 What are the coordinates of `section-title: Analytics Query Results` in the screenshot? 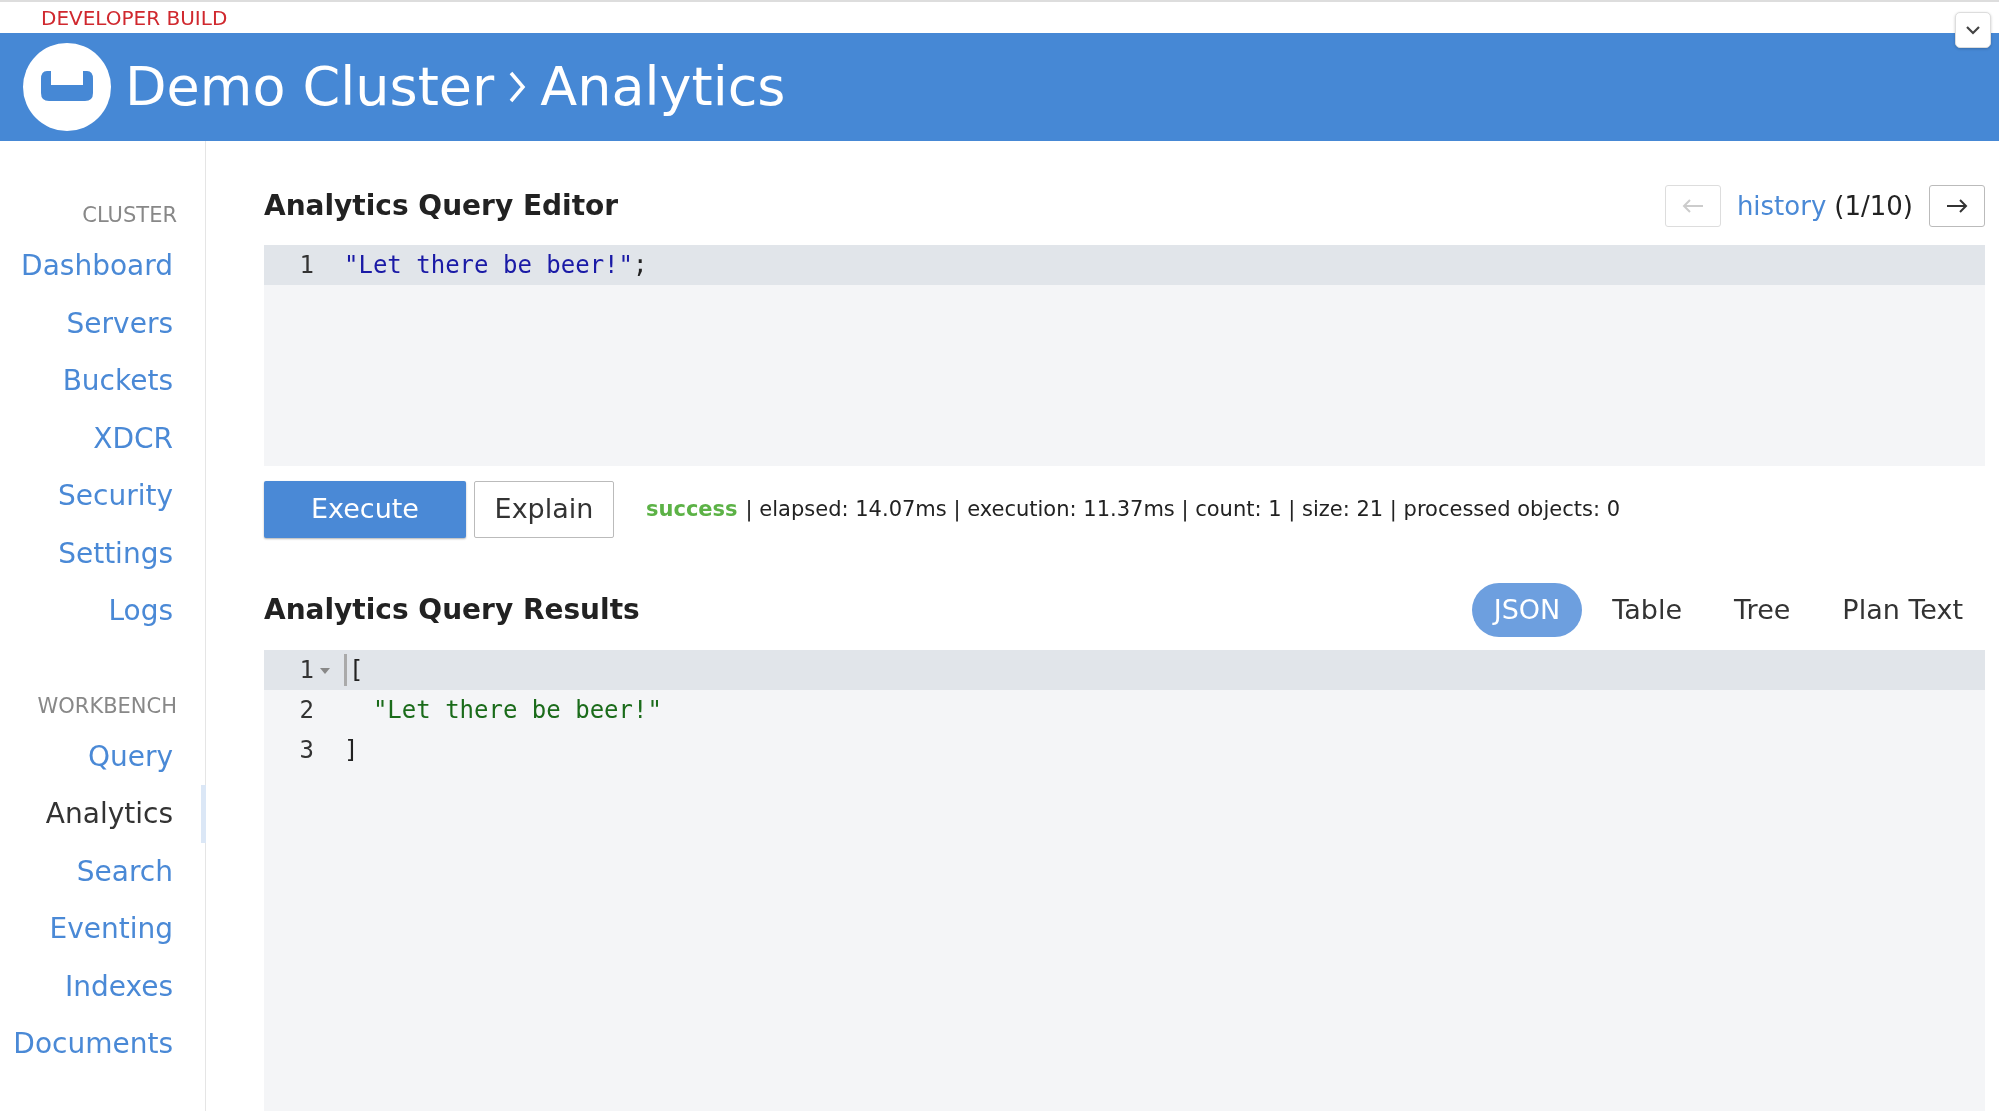 It's located at (452, 610).